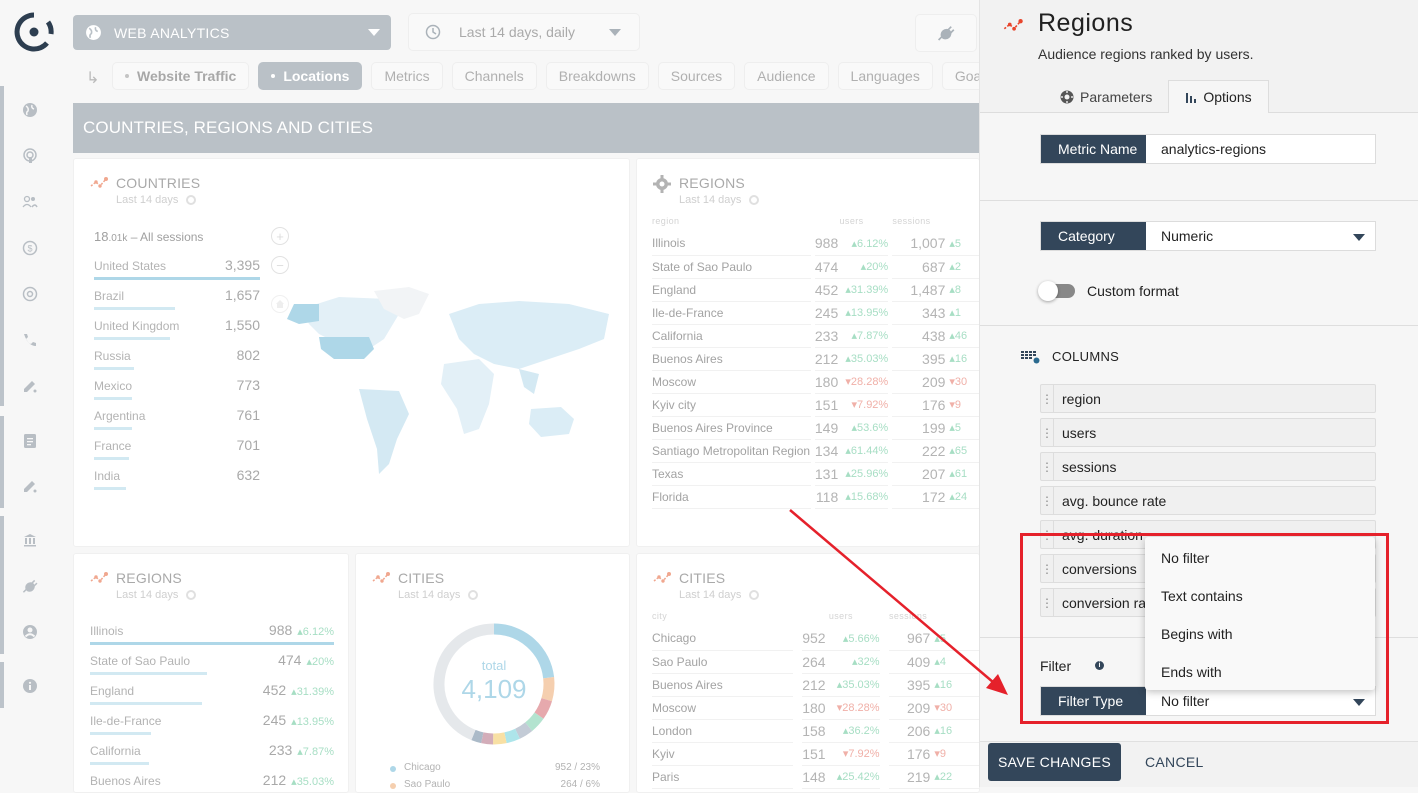 Image resolution: width=1418 pixels, height=793 pixels. I want to click on sessions-value: 222, so click(919, 451).